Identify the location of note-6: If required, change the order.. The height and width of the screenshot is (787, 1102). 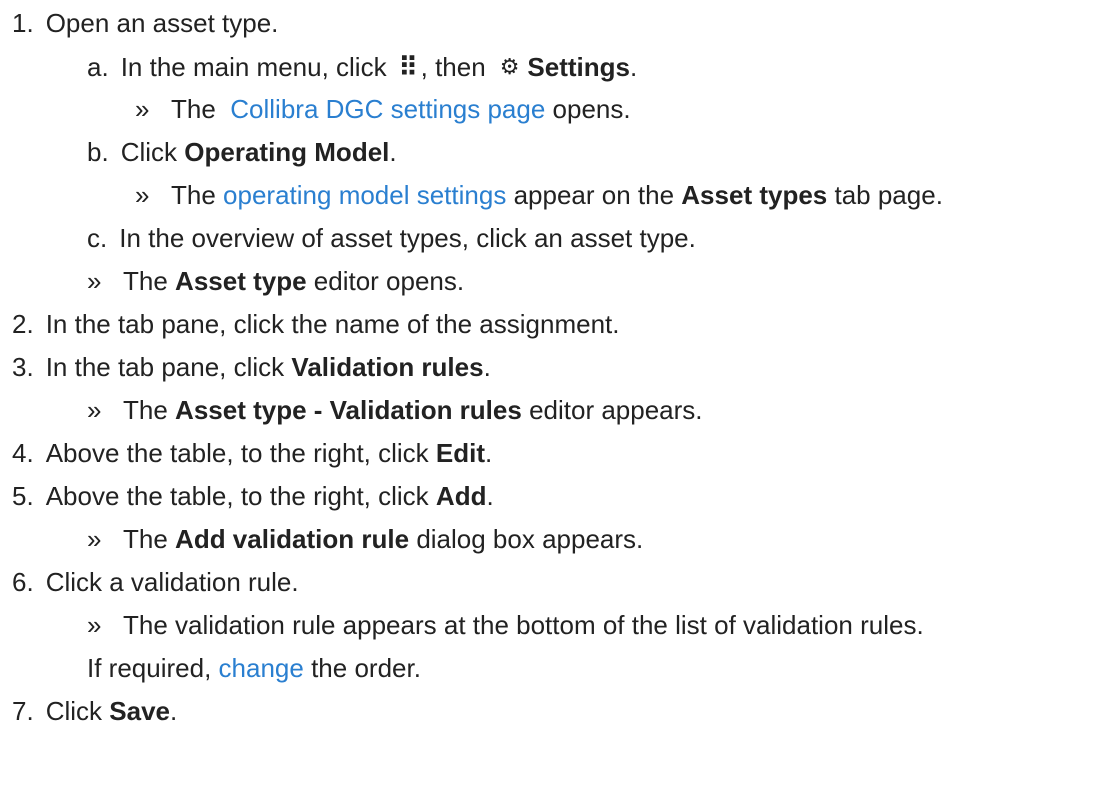
(254, 668).